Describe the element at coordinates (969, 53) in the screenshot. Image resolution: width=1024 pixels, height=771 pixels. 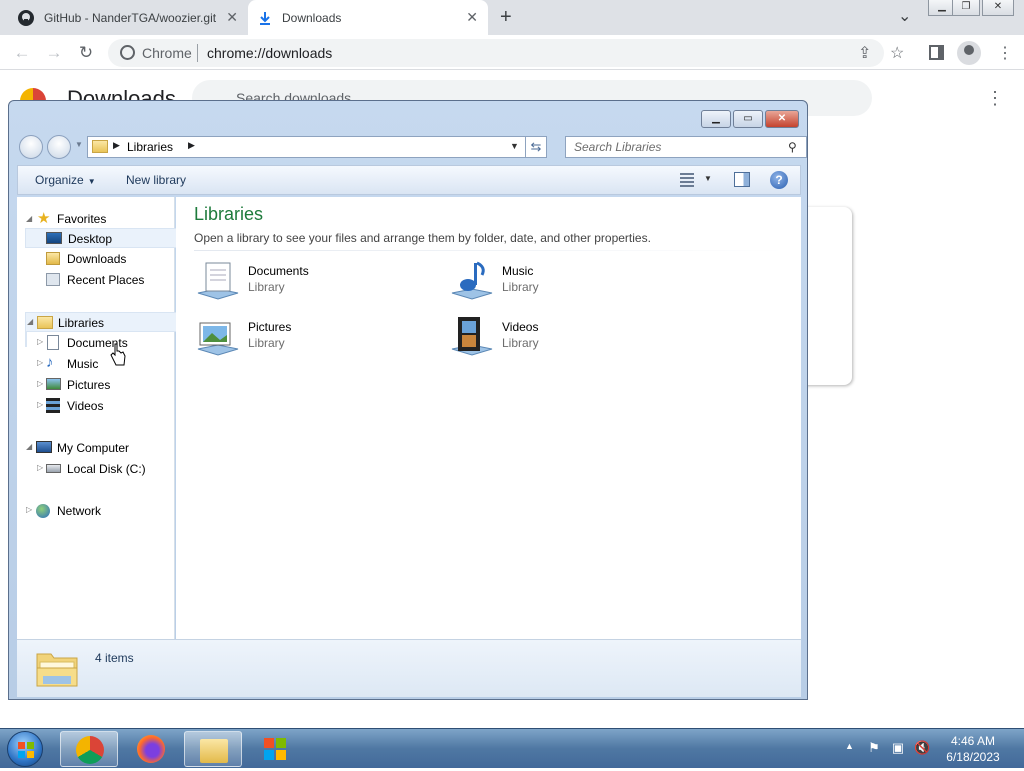
I see `profile-avatar-icon` at that location.